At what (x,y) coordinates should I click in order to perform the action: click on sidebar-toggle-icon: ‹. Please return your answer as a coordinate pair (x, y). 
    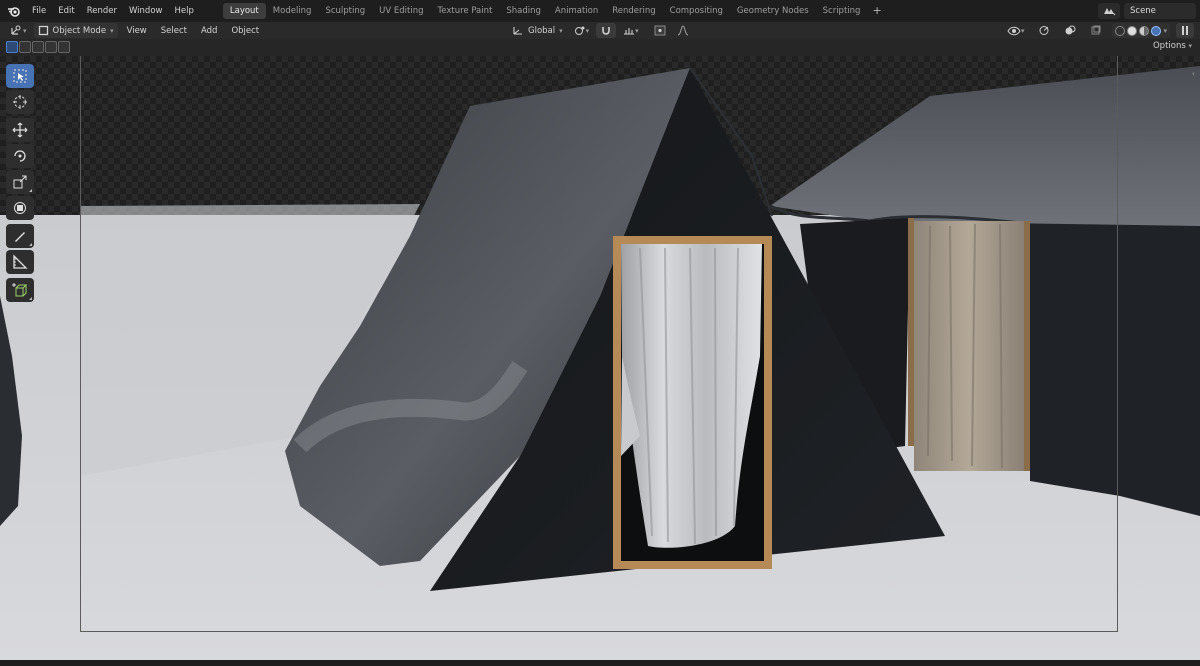
    Looking at the image, I should click on (1195, 74).